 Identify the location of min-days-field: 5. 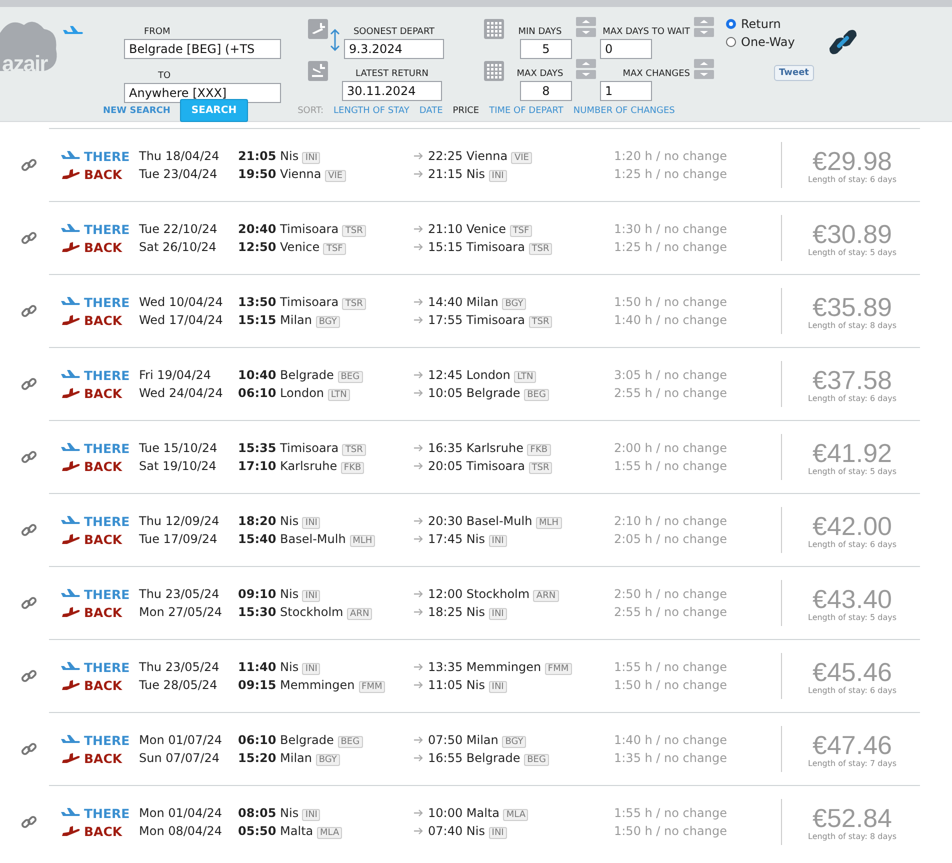
(546, 49).